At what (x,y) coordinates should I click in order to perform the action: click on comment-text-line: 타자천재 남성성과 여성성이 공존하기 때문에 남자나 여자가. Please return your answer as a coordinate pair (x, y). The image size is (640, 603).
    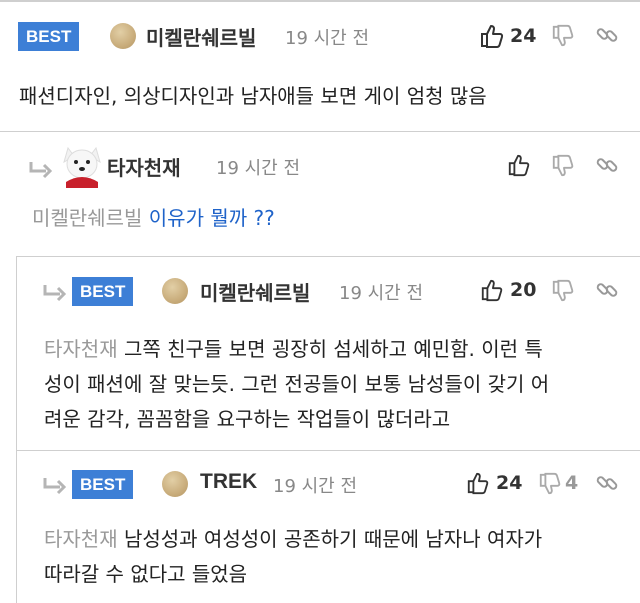
    Looking at the image, I should click on (293, 539).